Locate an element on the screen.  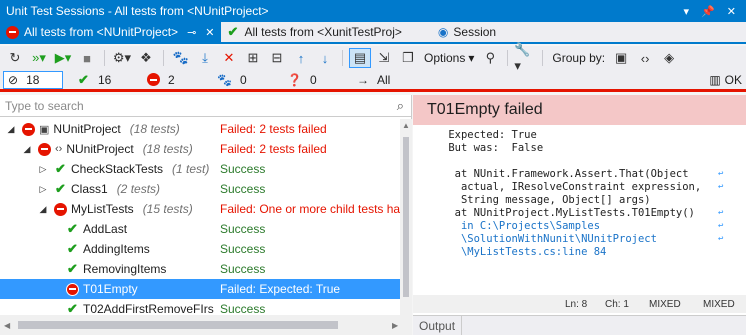
collapse-icon: ⊟ is located at coordinates (277, 58).